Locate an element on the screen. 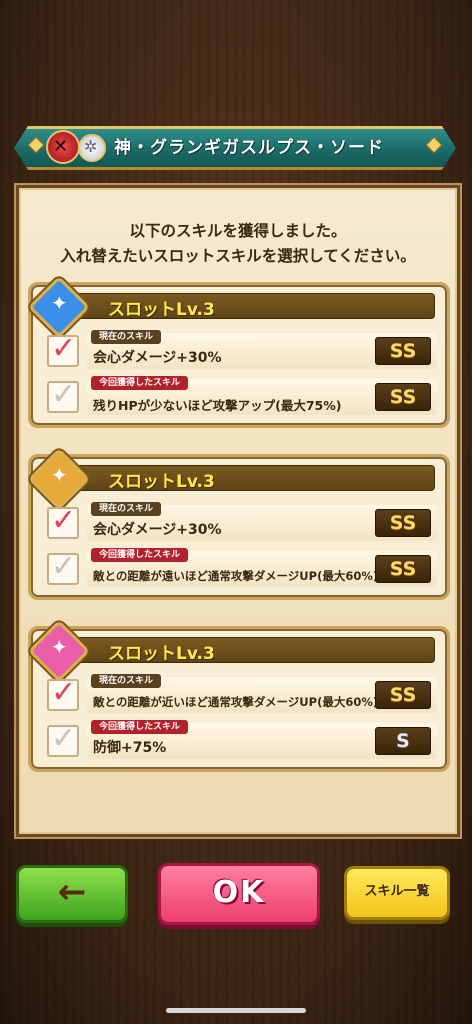 The height and width of the screenshot is (1024, 472). instruction-line-1: 以下のスキルを獲得しました。 is located at coordinates (238, 231).